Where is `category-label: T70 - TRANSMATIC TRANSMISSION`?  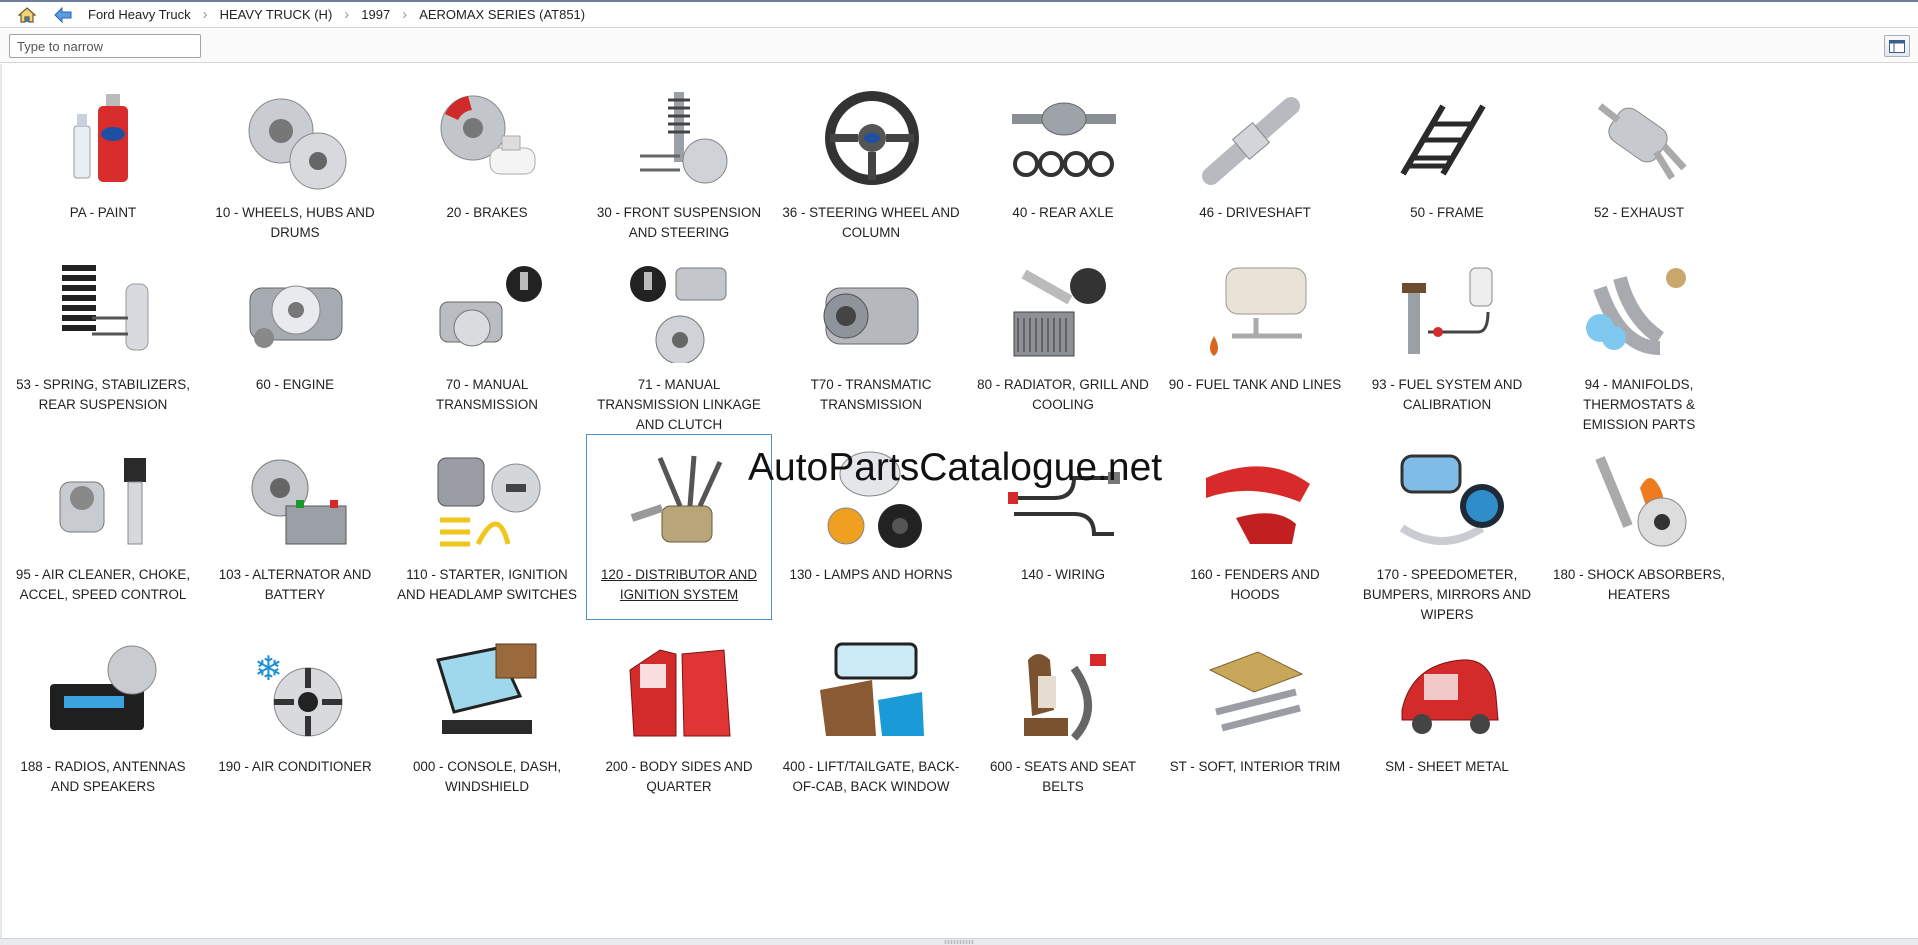 category-label: T70 - TRANSMATIC TRANSMISSION is located at coordinates (871, 394).